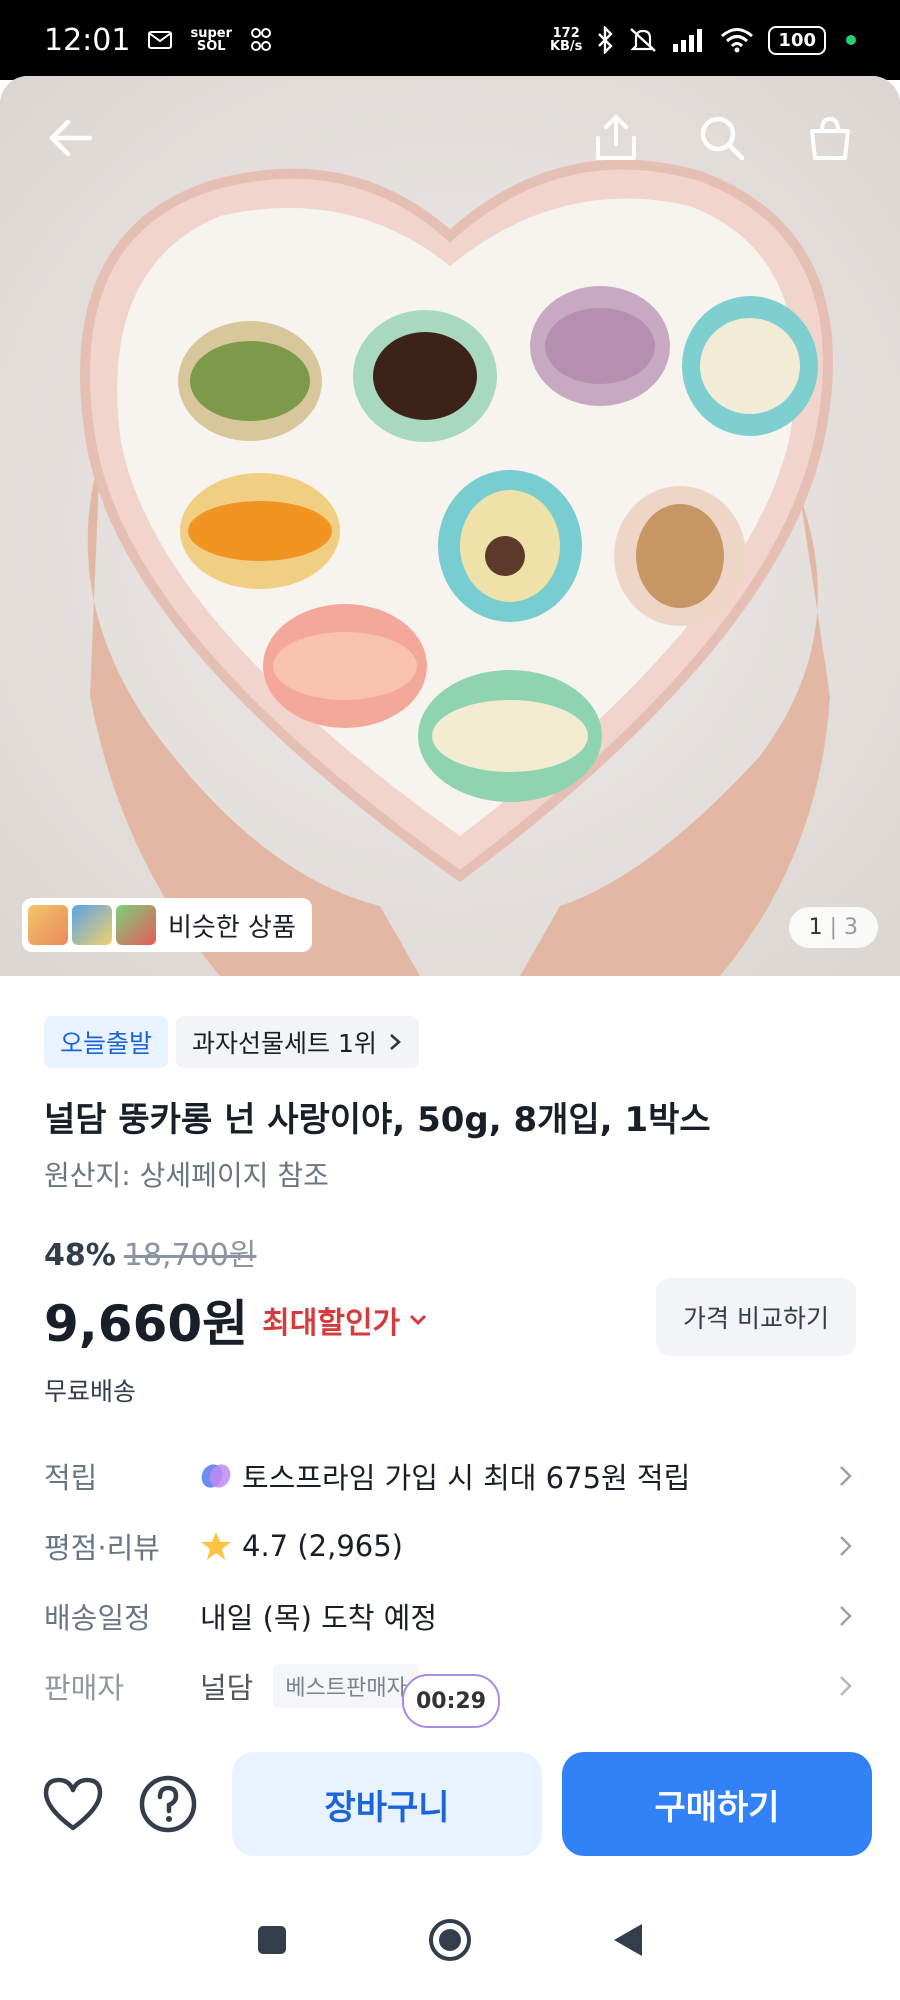 The image size is (900, 2000). I want to click on similar-products-button: 비슷한 상품, so click(167, 925).